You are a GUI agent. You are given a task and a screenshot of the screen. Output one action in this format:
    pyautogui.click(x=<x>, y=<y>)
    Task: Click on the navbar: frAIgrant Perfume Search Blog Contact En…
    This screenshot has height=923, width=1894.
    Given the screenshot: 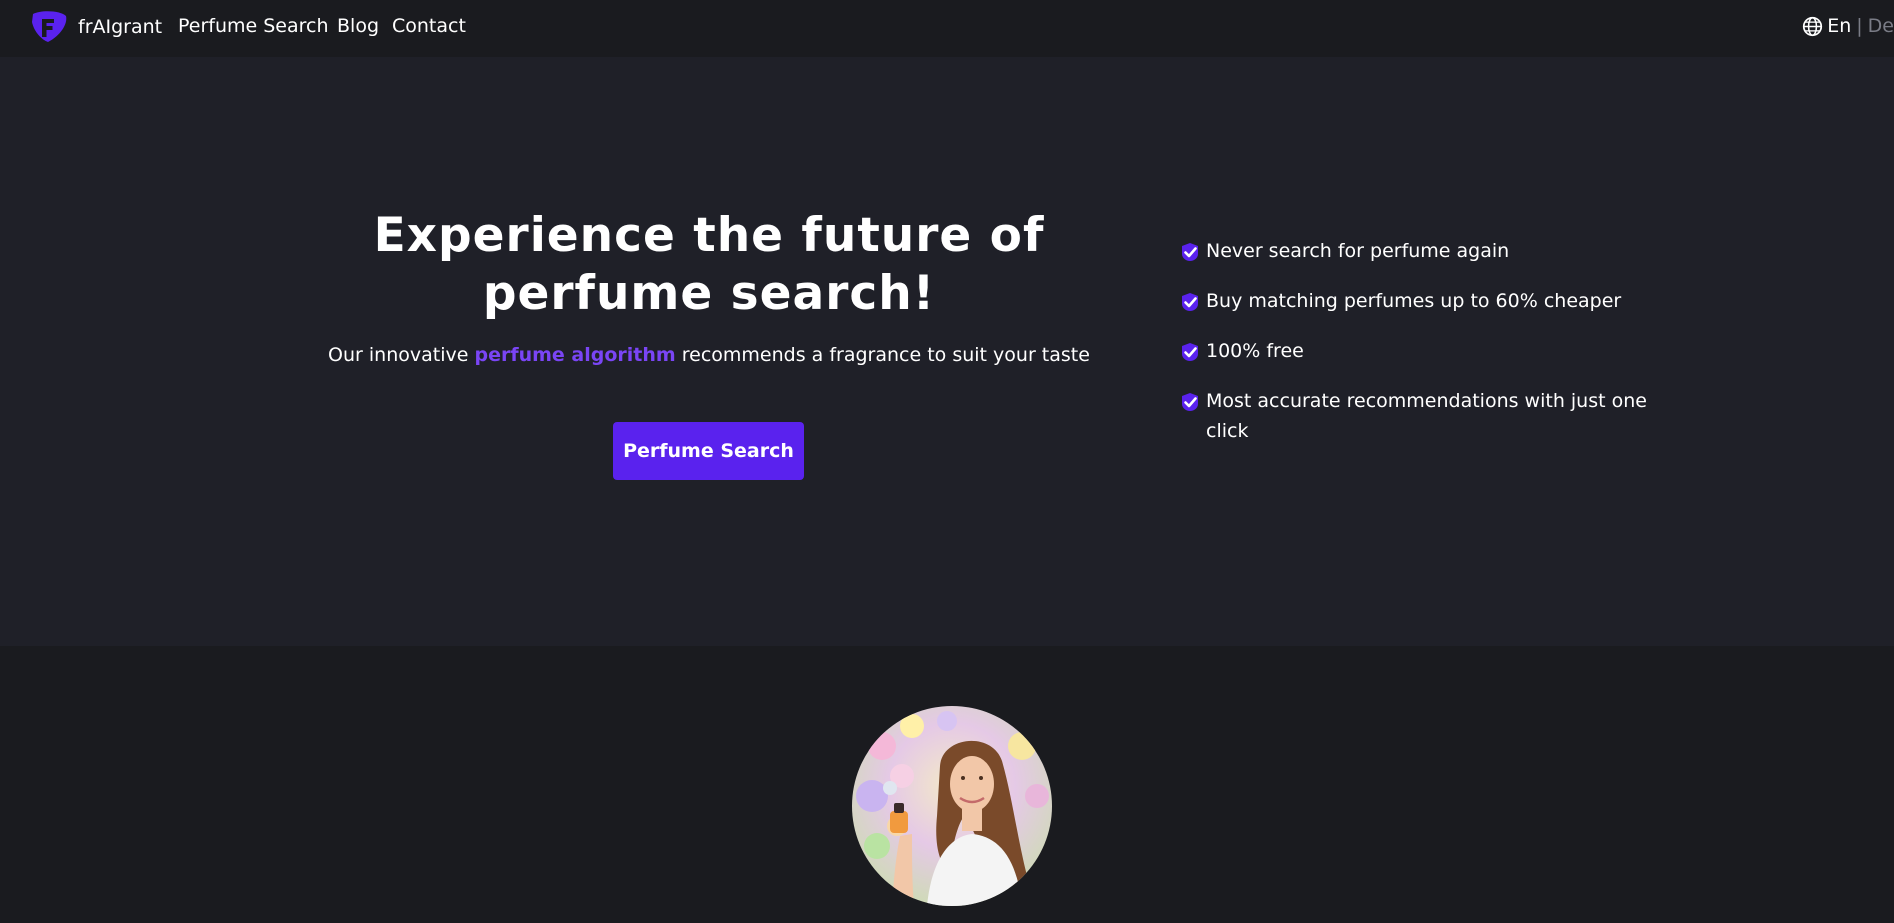 What is the action you would take?
    pyautogui.click(x=947, y=28)
    